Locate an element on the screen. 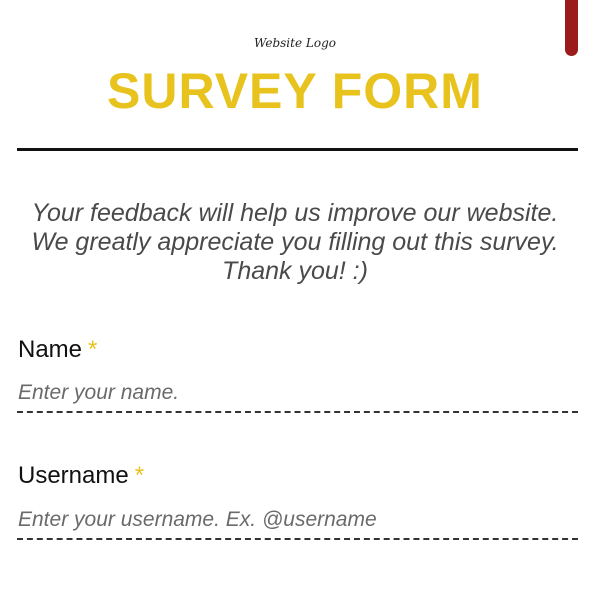  username-input is located at coordinates (297, 523).